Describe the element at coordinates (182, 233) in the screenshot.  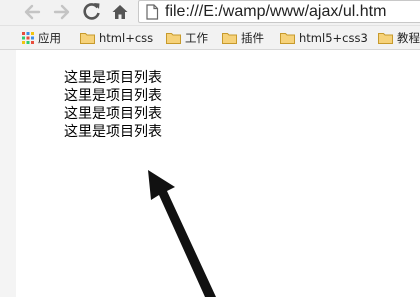
I see `annotation-arrow-icon` at that location.